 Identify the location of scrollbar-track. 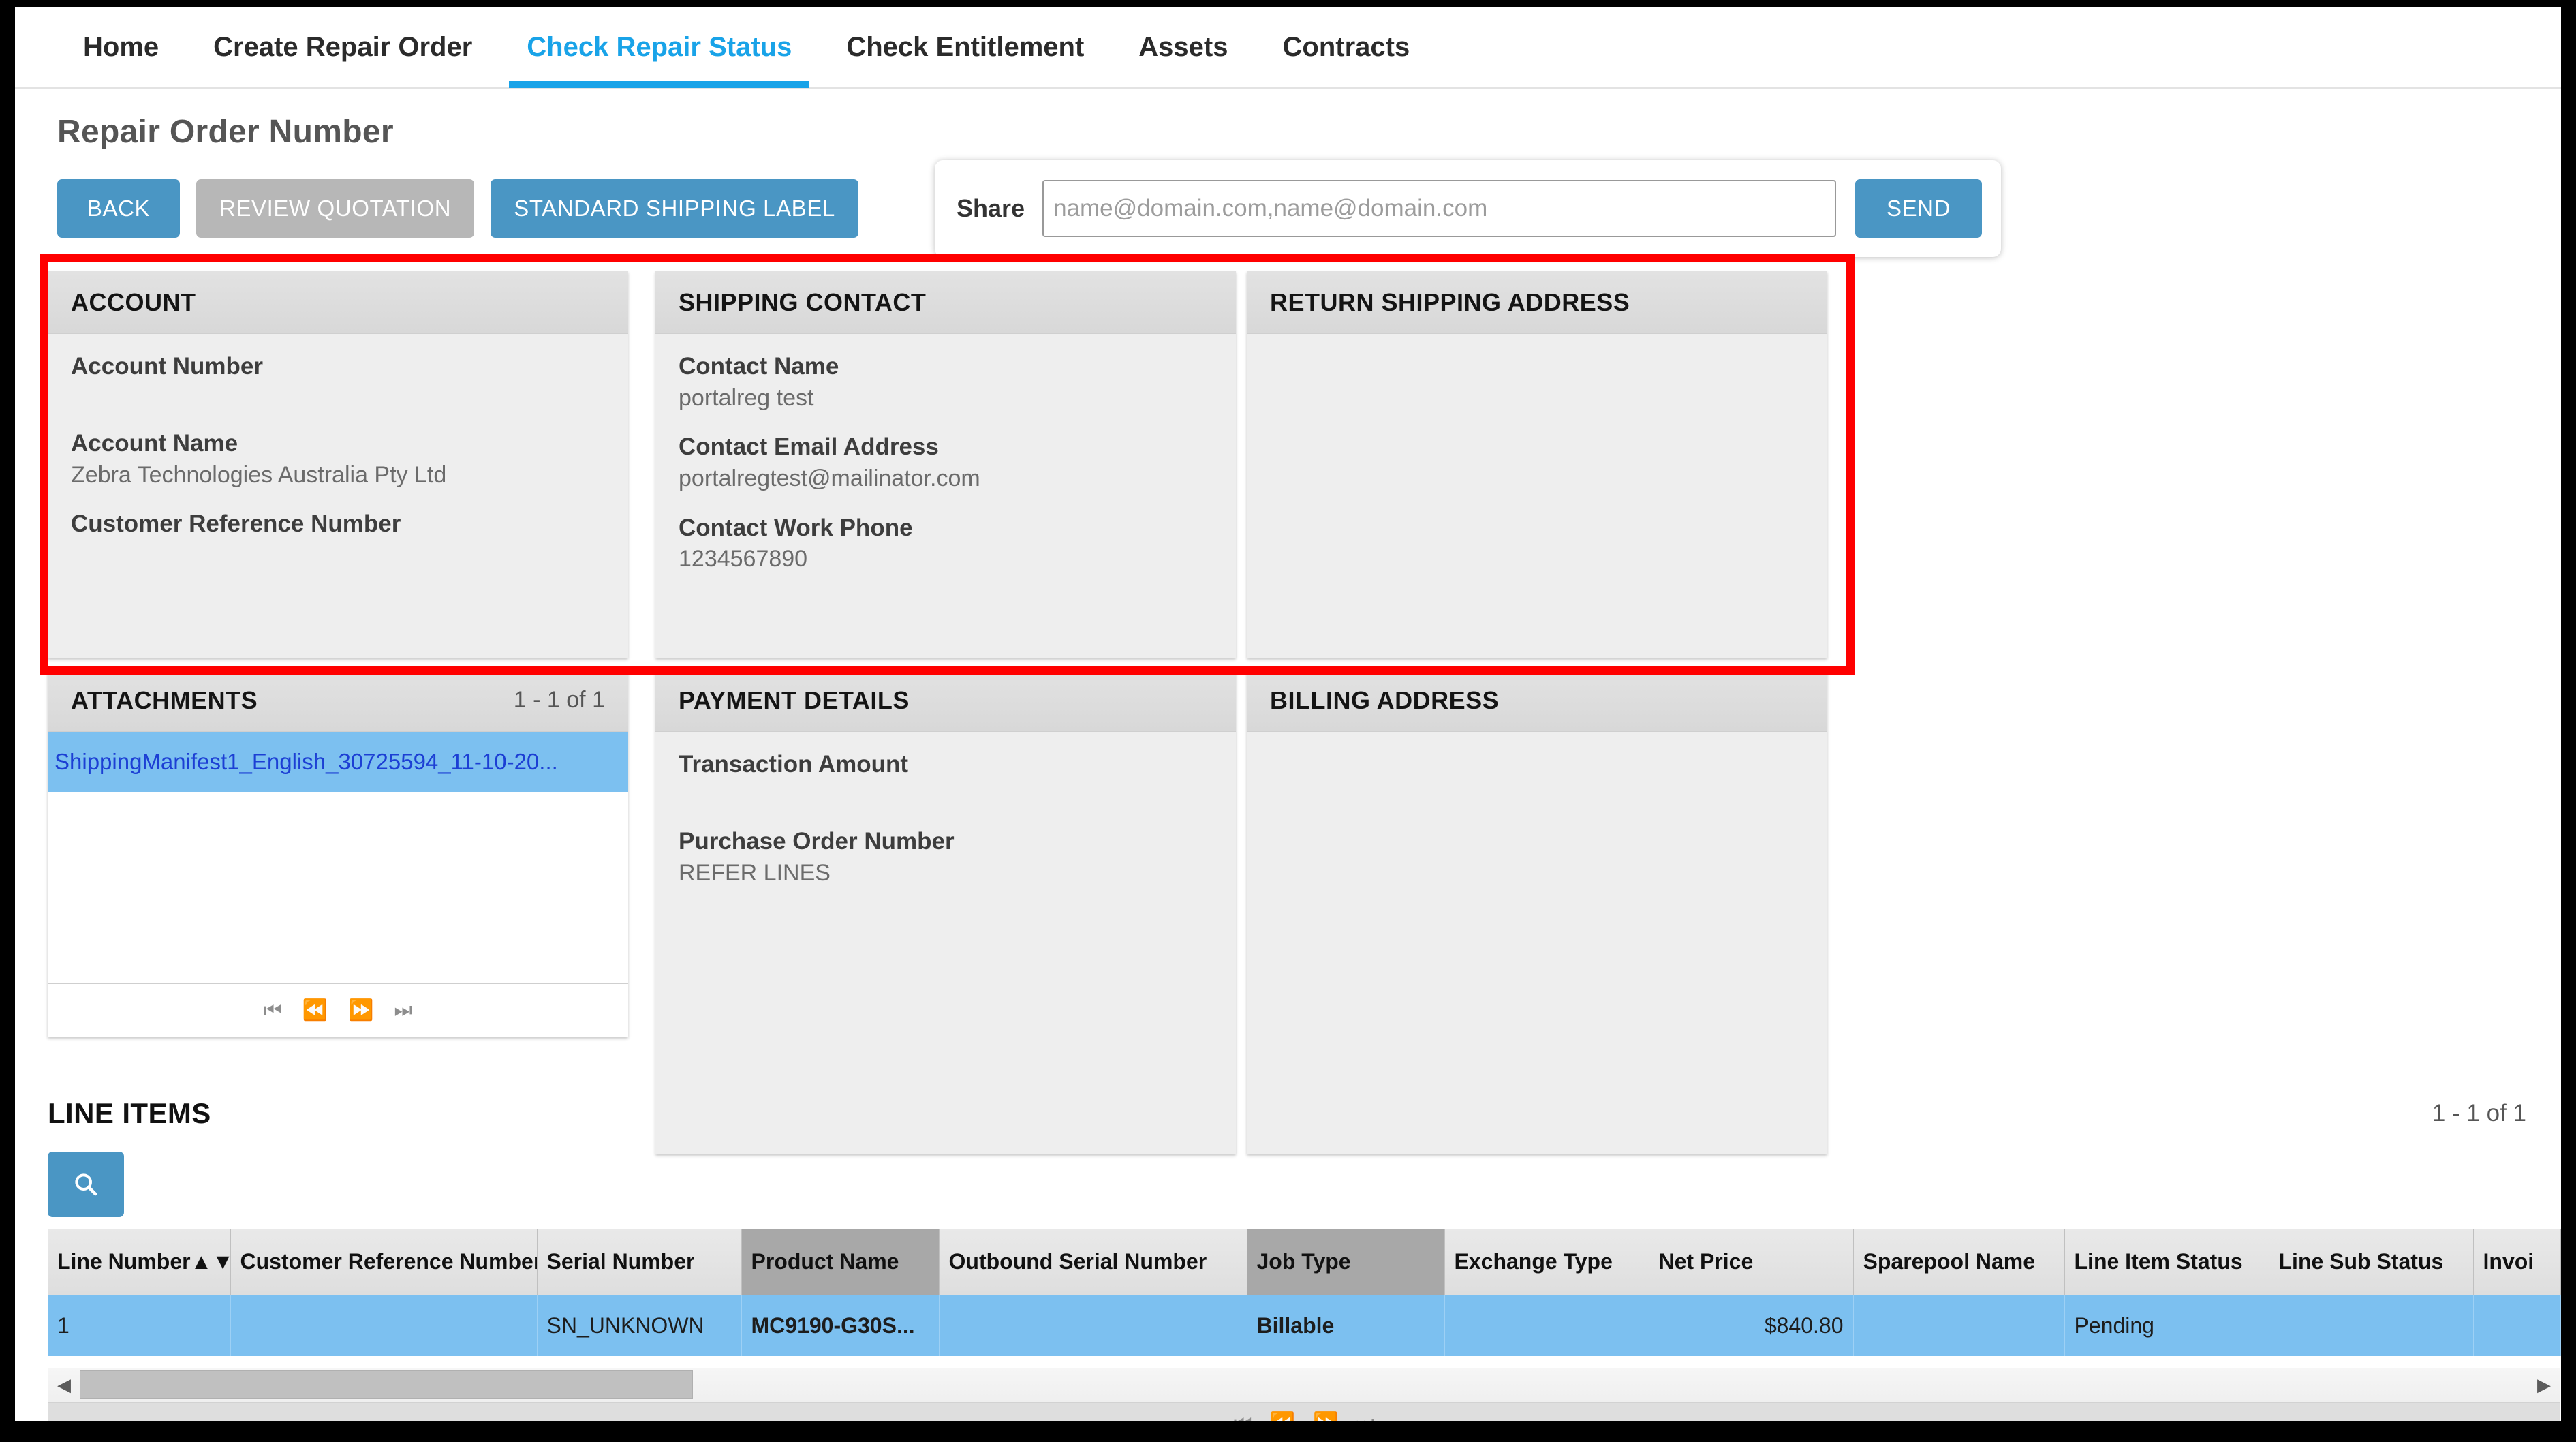
(1304, 1385).